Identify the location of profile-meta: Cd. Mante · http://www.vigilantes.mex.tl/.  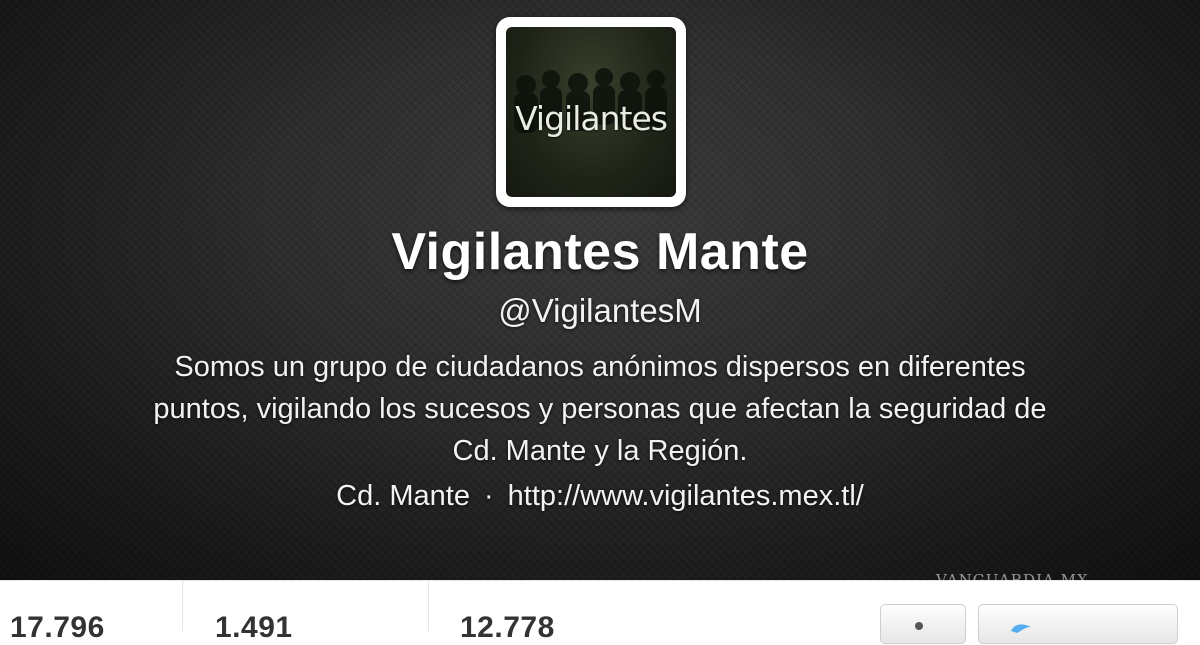
(600, 496).